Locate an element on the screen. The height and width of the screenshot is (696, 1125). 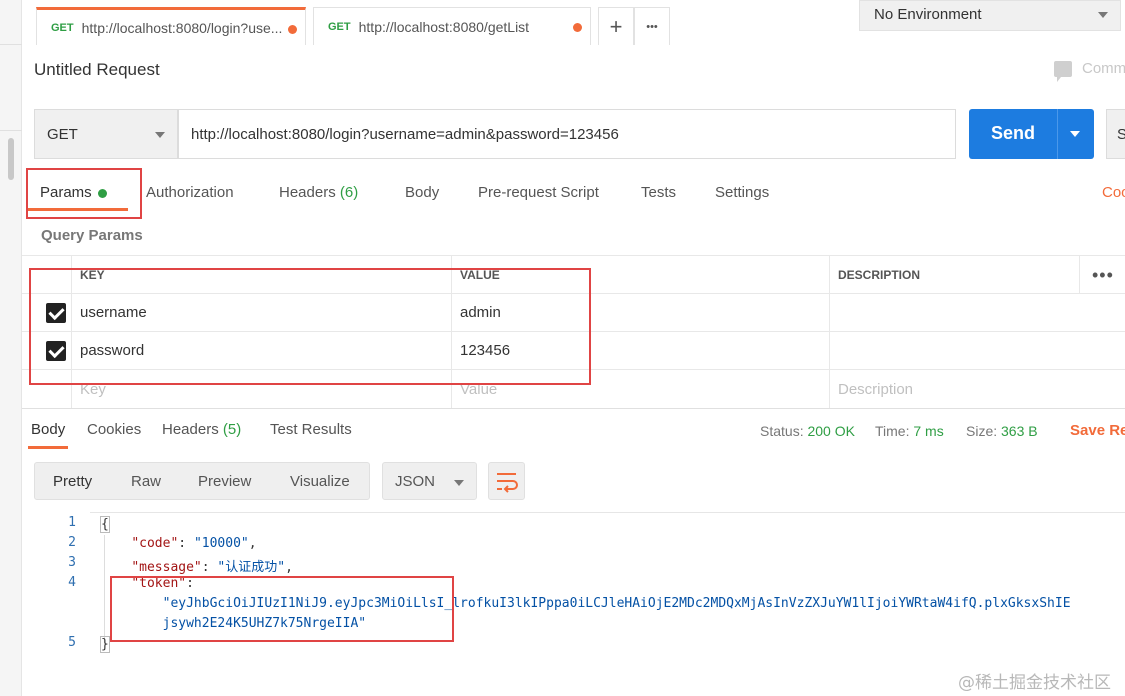
response-headers-label: Headers is located at coordinates (190, 429).